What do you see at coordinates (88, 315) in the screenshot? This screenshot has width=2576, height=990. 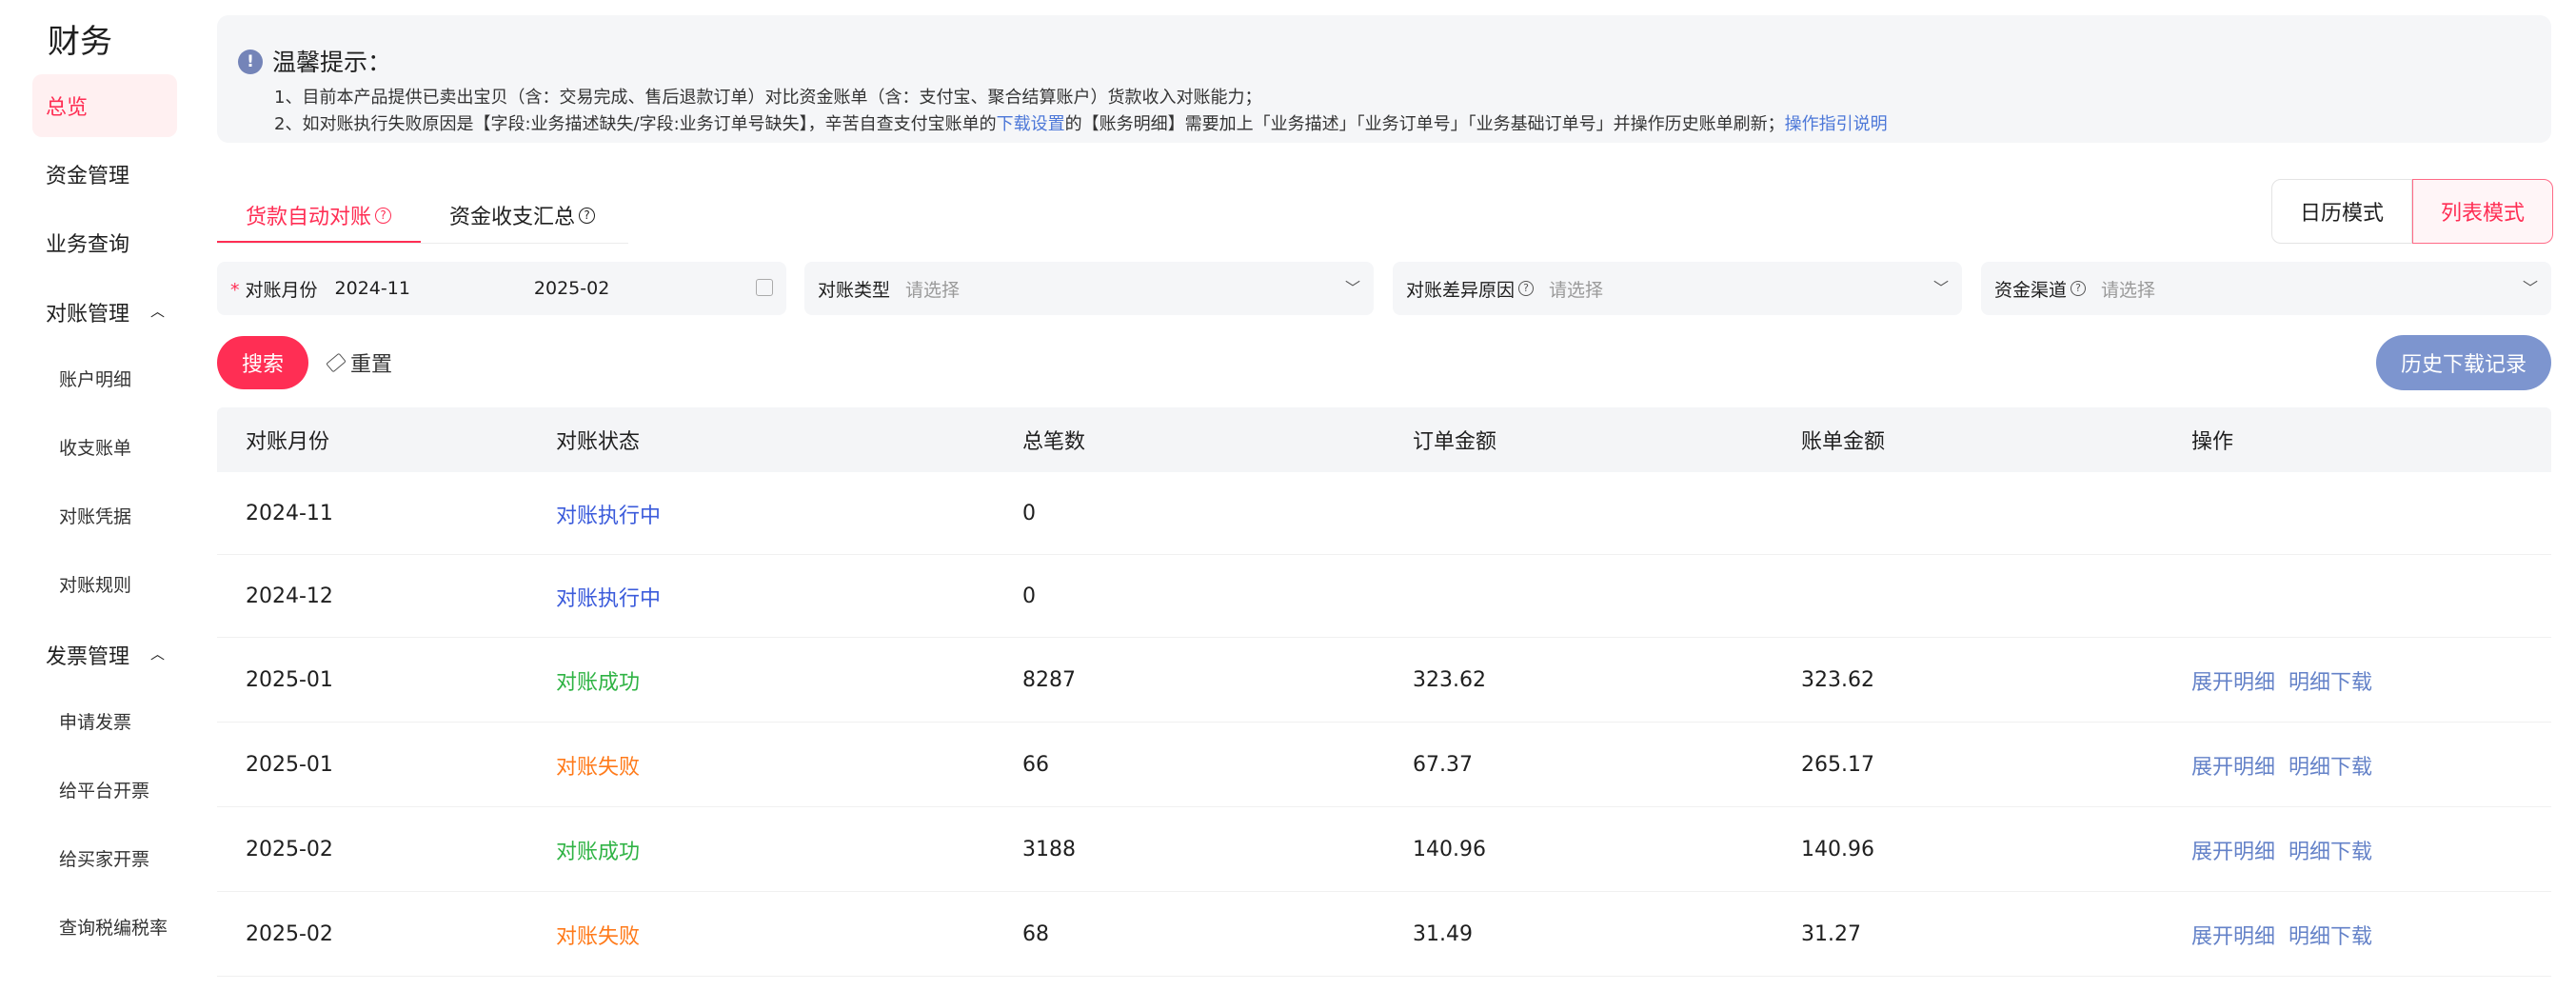 I see `sidebar-group-recon-label: 对账管理` at bounding box center [88, 315].